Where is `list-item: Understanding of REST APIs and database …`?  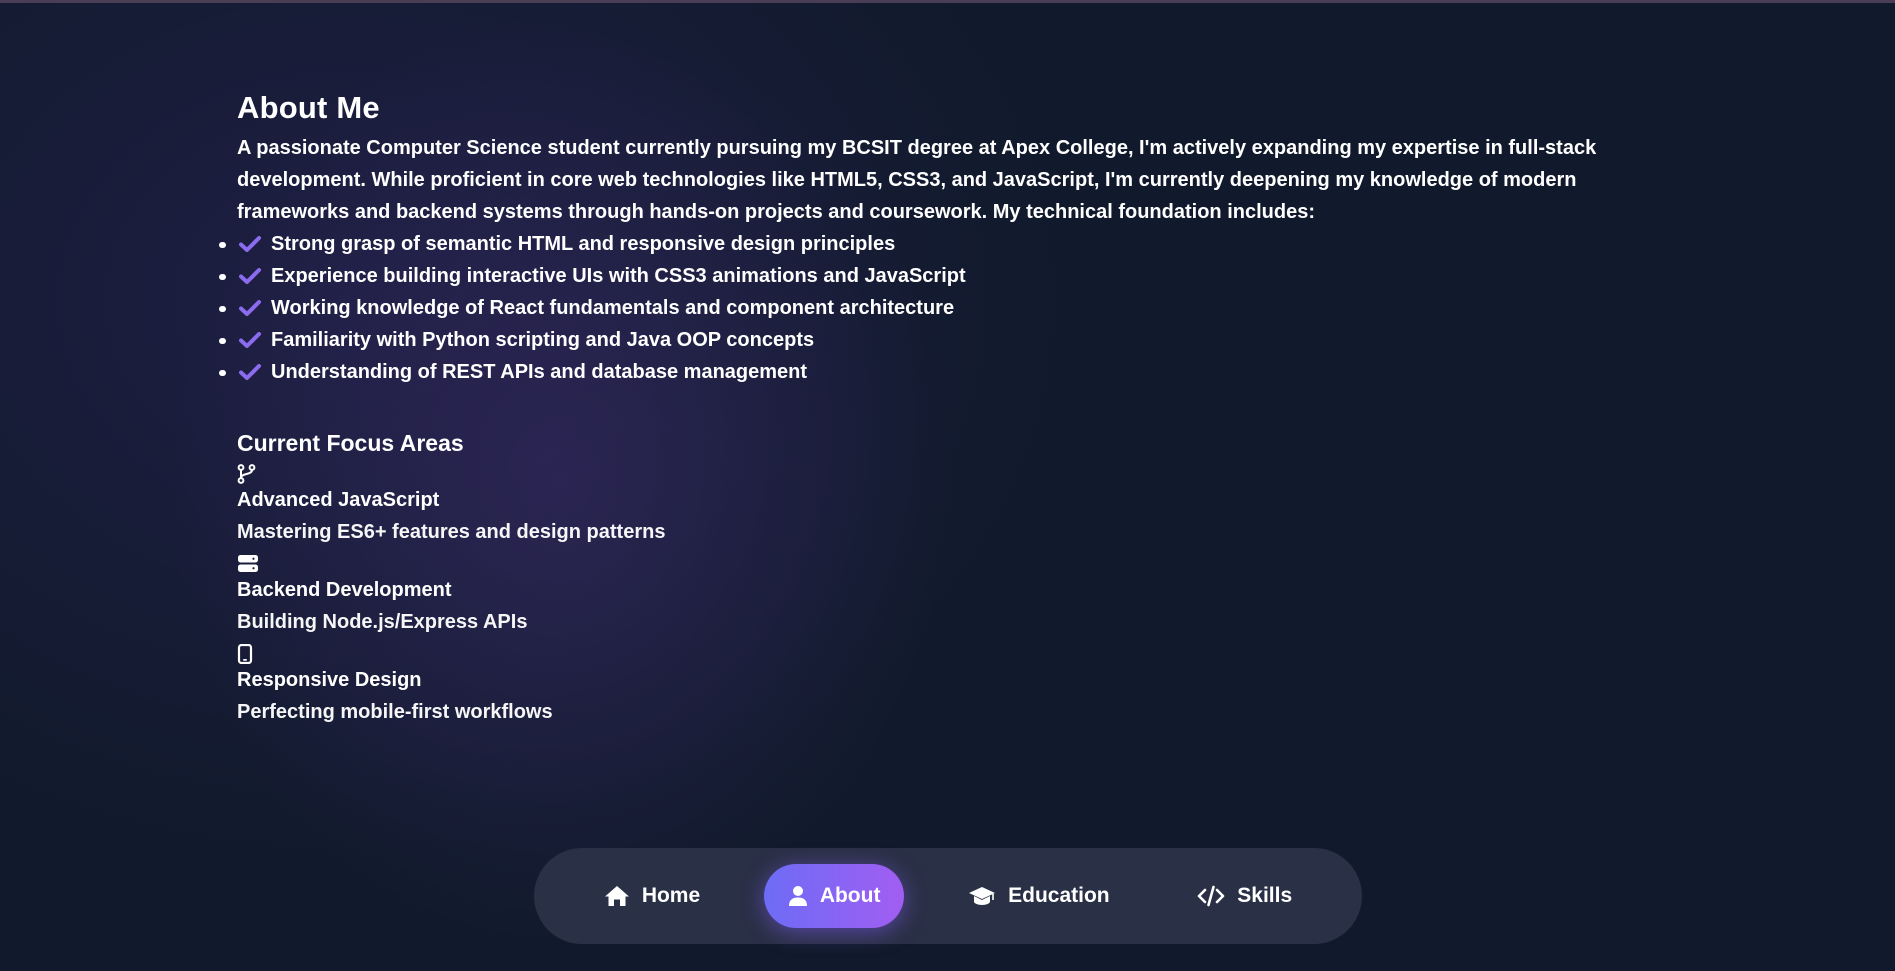 list-item: Understanding of REST APIs and database … is located at coordinates (938, 372).